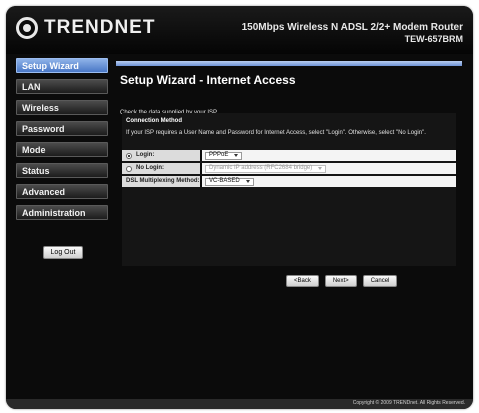 The width and height of the screenshot is (479, 413). I want to click on login-field-cell: PPPoE, so click(329, 155).